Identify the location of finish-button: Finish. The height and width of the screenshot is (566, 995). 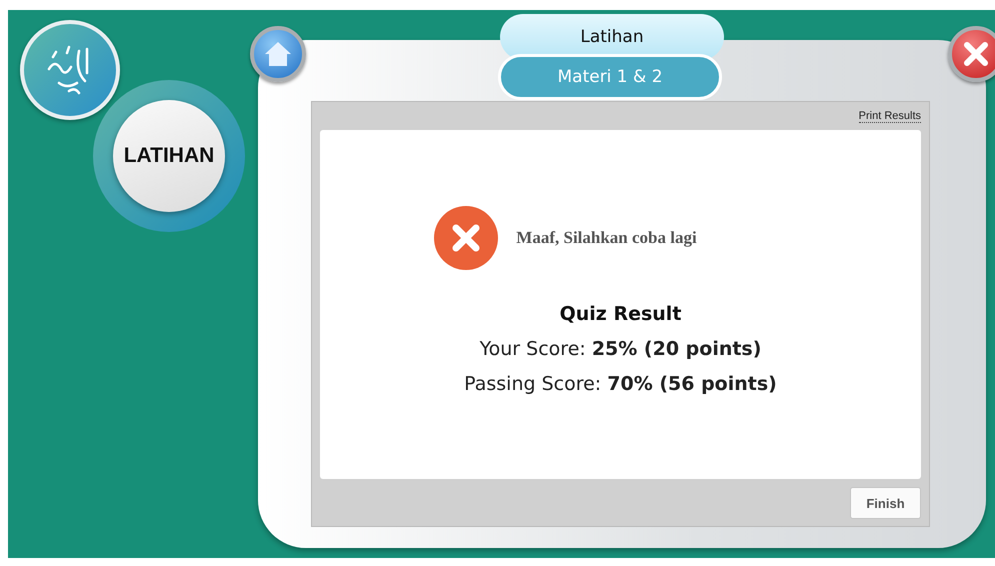
(885, 503).